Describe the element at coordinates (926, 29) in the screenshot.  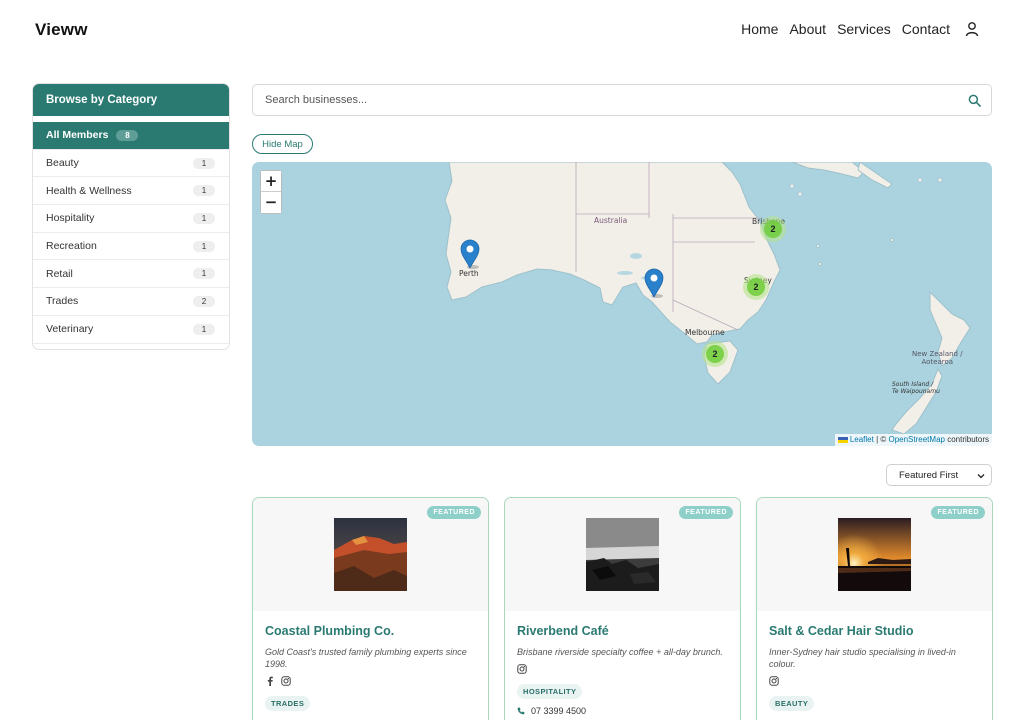
I see `nav-contact: Contact` at that location.